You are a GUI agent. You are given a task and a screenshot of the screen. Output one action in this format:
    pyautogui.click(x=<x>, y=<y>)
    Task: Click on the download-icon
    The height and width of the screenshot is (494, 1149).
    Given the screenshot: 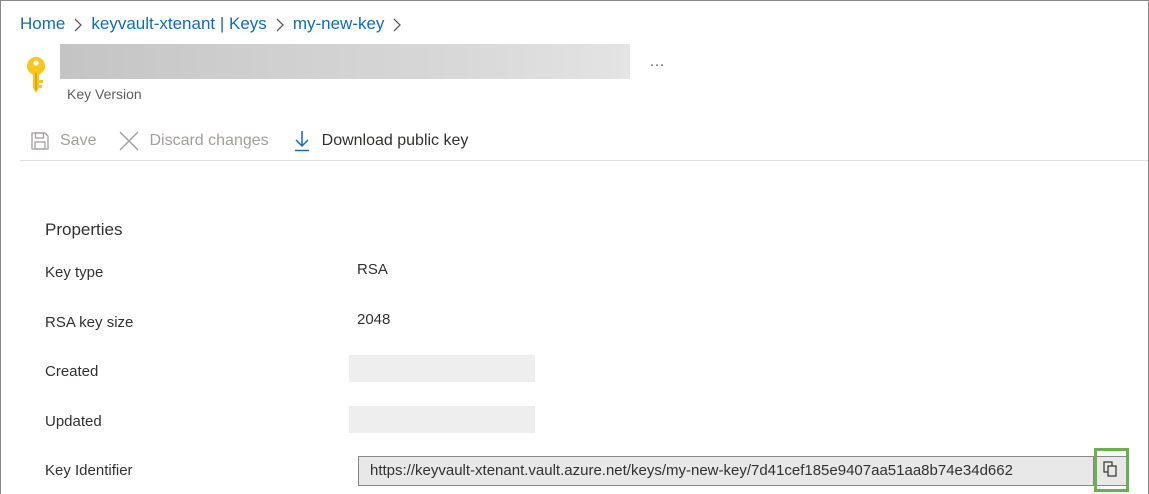 What is the action you would take?
    pyautogui.click(x=302, y=141)
    